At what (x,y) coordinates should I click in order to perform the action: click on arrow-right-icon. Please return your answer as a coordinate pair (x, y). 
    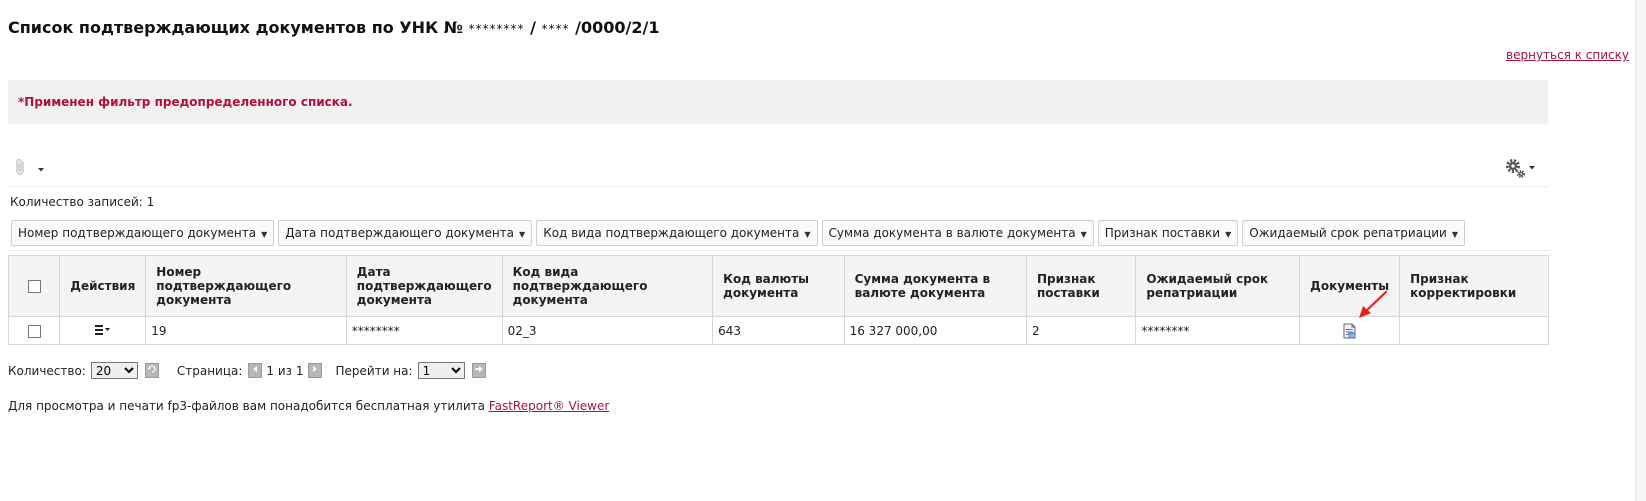
    Looking at the image, I should click on (478, 369).